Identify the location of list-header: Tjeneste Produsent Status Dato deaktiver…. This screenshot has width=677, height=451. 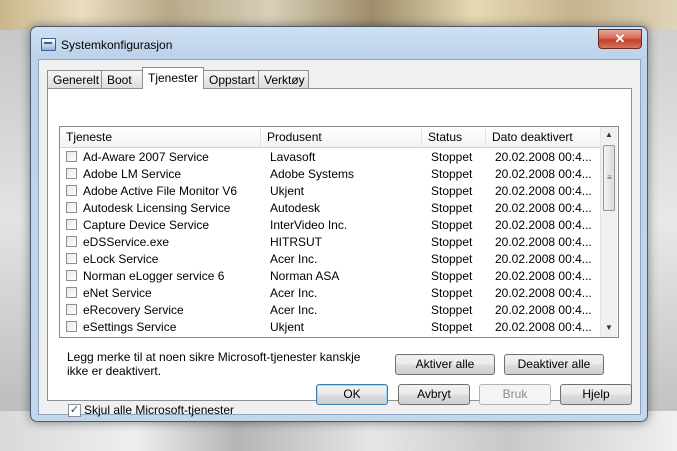
(330, 137).